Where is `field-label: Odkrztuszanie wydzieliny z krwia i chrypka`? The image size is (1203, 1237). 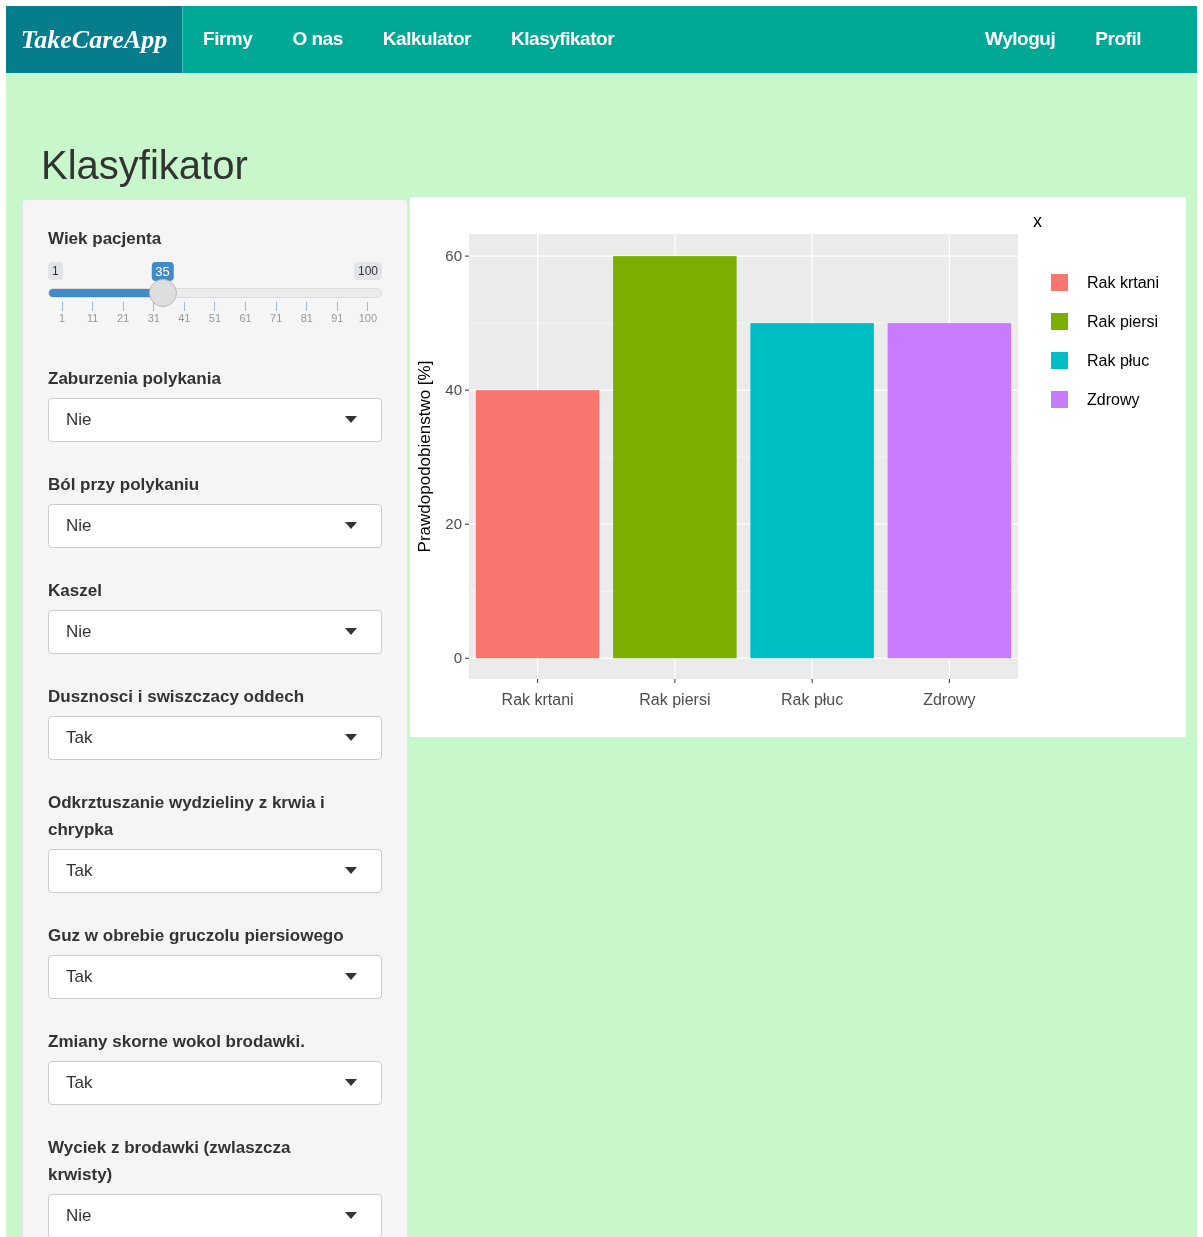
field-label: Odkrztuszanie wydzieliny z krwia i chrypka is located at coordinates (187, 816).